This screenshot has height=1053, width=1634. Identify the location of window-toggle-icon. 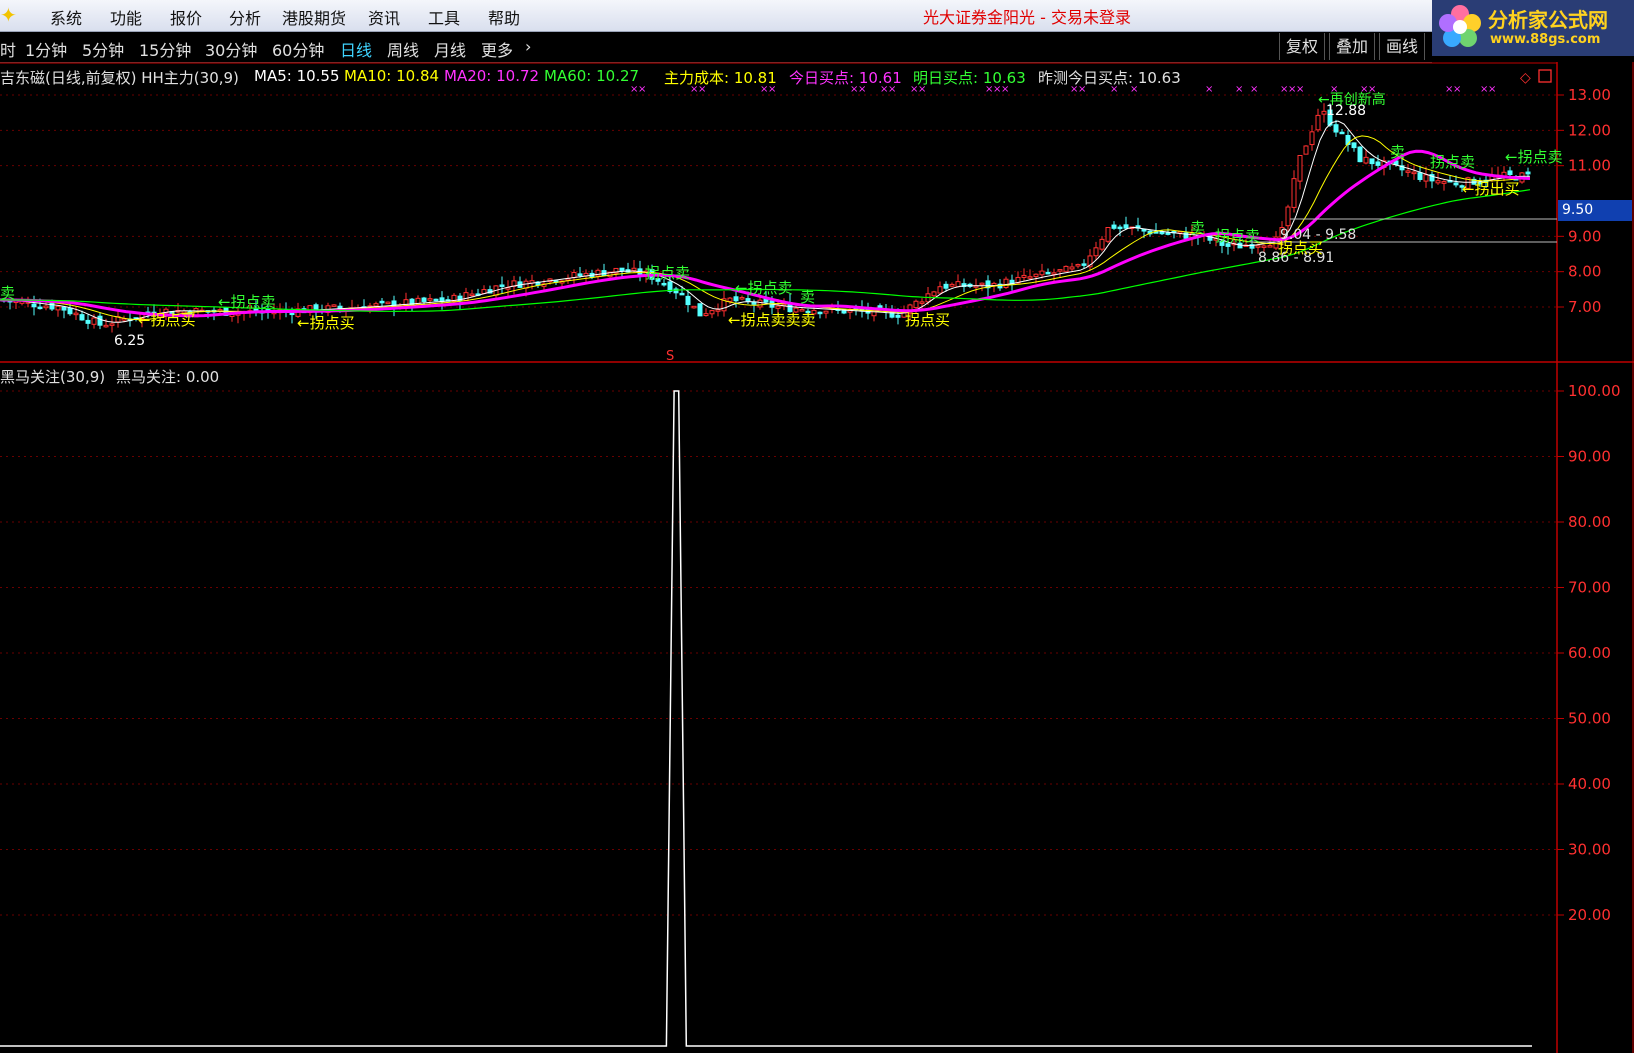
(1545, 76).